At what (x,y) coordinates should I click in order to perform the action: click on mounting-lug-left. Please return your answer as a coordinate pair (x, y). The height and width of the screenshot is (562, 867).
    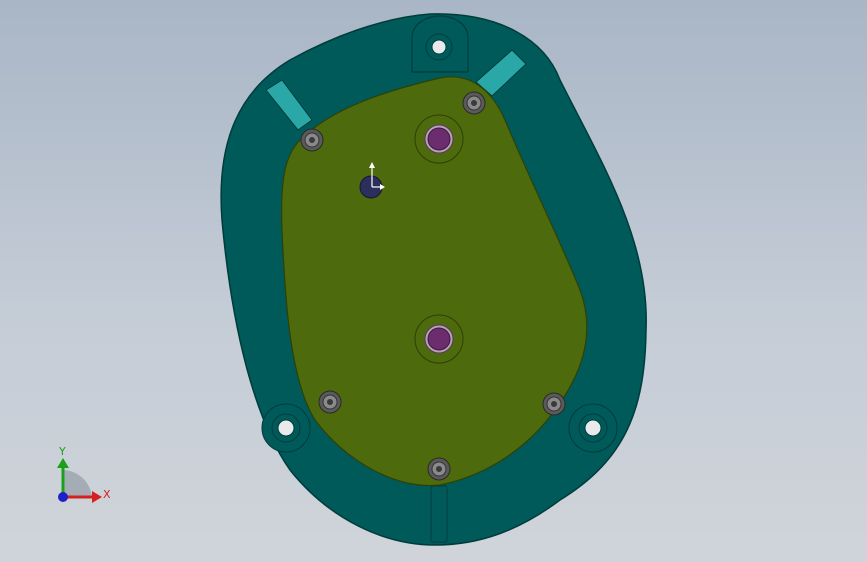
    Looking at the image, I should click on (286, 428).